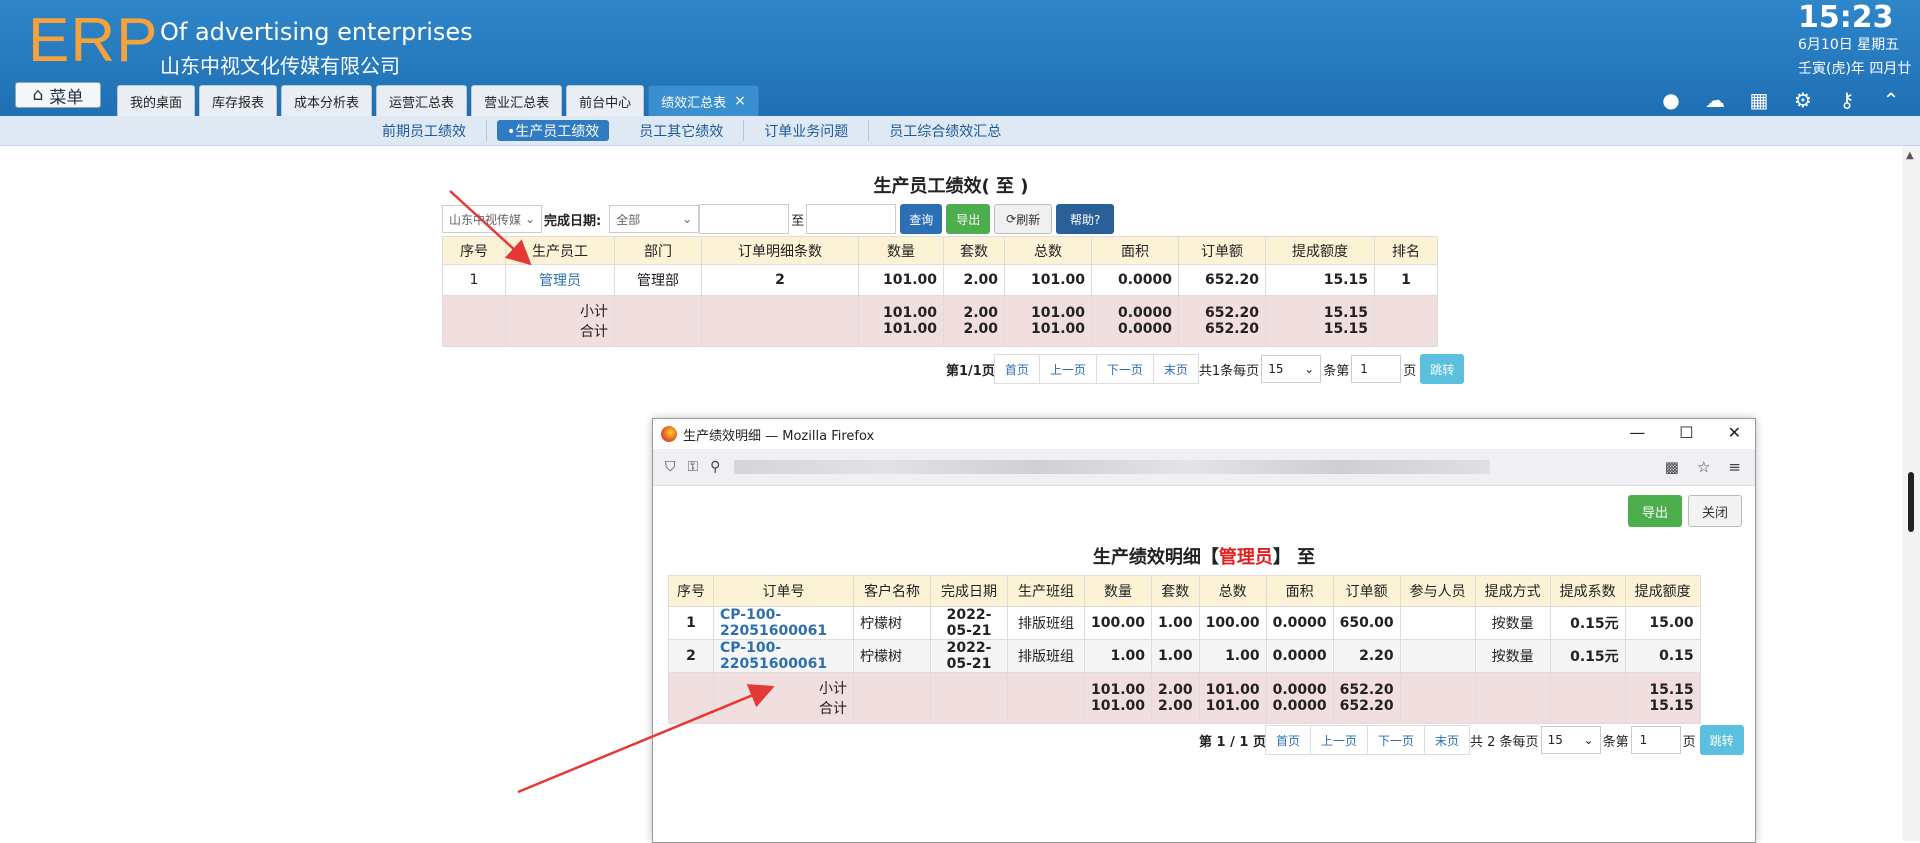 The height and width of the screenshot is (843, 1920). I want to click on arrow-to-employee, so click(490, 228).